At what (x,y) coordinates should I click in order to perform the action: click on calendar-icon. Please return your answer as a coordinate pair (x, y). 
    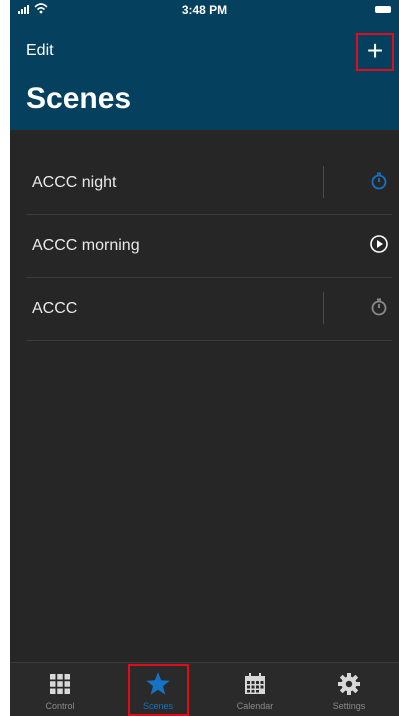
    Looking at the image, I should click on (255, 683).